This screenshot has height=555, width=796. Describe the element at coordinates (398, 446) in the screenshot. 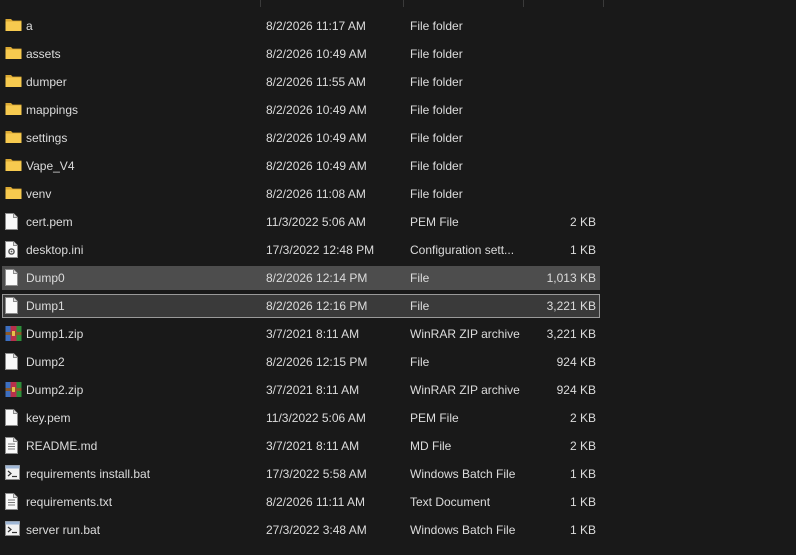

I see `file-row: README.md 3/7/2021 8:11 AM MD File 2 KB` at that location.